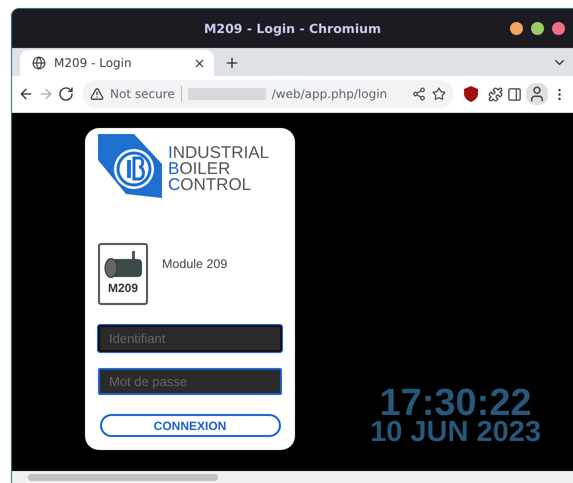 This screenshot has width=573, height=483. What do you see at coordinates (514, 94) in the screenshot?
I see `panel-icon` at bounding box center [514, 94].